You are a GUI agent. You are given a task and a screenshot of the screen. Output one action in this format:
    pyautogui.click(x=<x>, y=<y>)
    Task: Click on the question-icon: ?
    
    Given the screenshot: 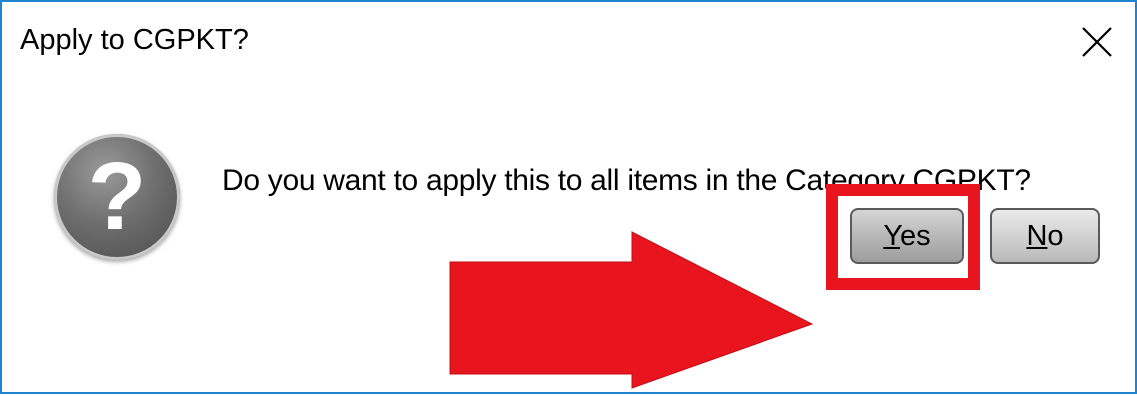 What is the action you would take?
    pyautogui.click(x=117, y=197)
    